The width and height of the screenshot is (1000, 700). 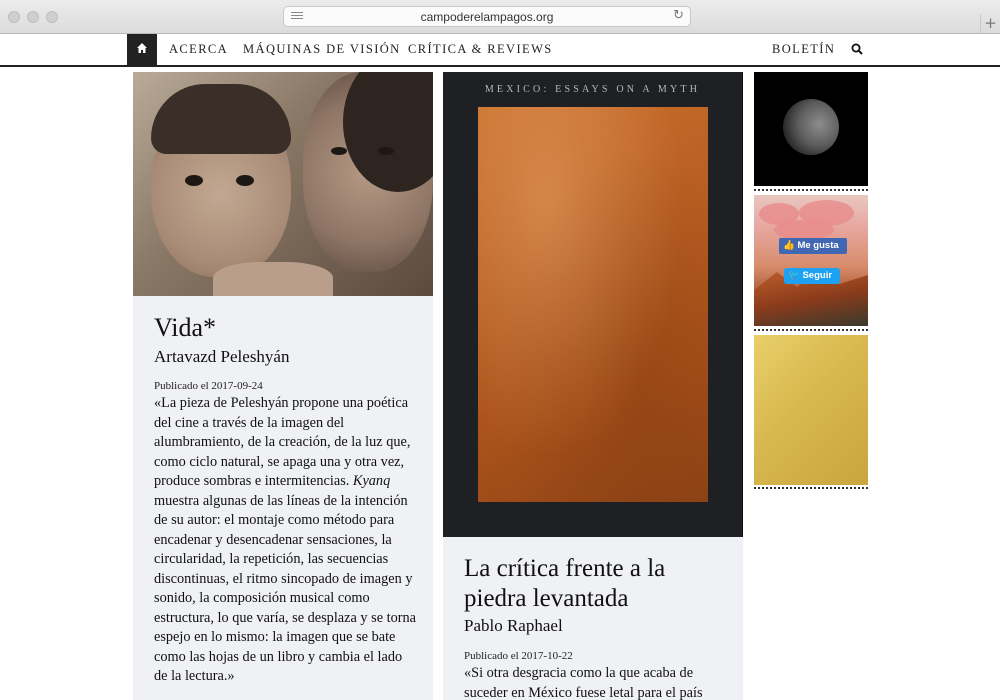 I want to click on article-title: La crítica frente a la piedra levantada, so click(x=594, y=584).